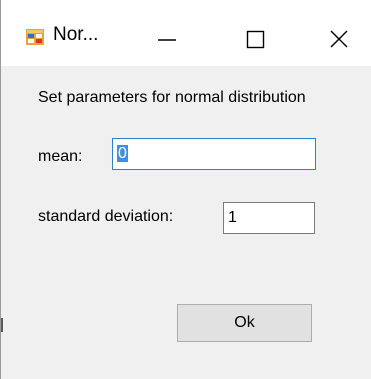  What do you see at coordinates (255, 39) in the screenshot?
I see `maximize-icon` at bounding box center [255, 39].